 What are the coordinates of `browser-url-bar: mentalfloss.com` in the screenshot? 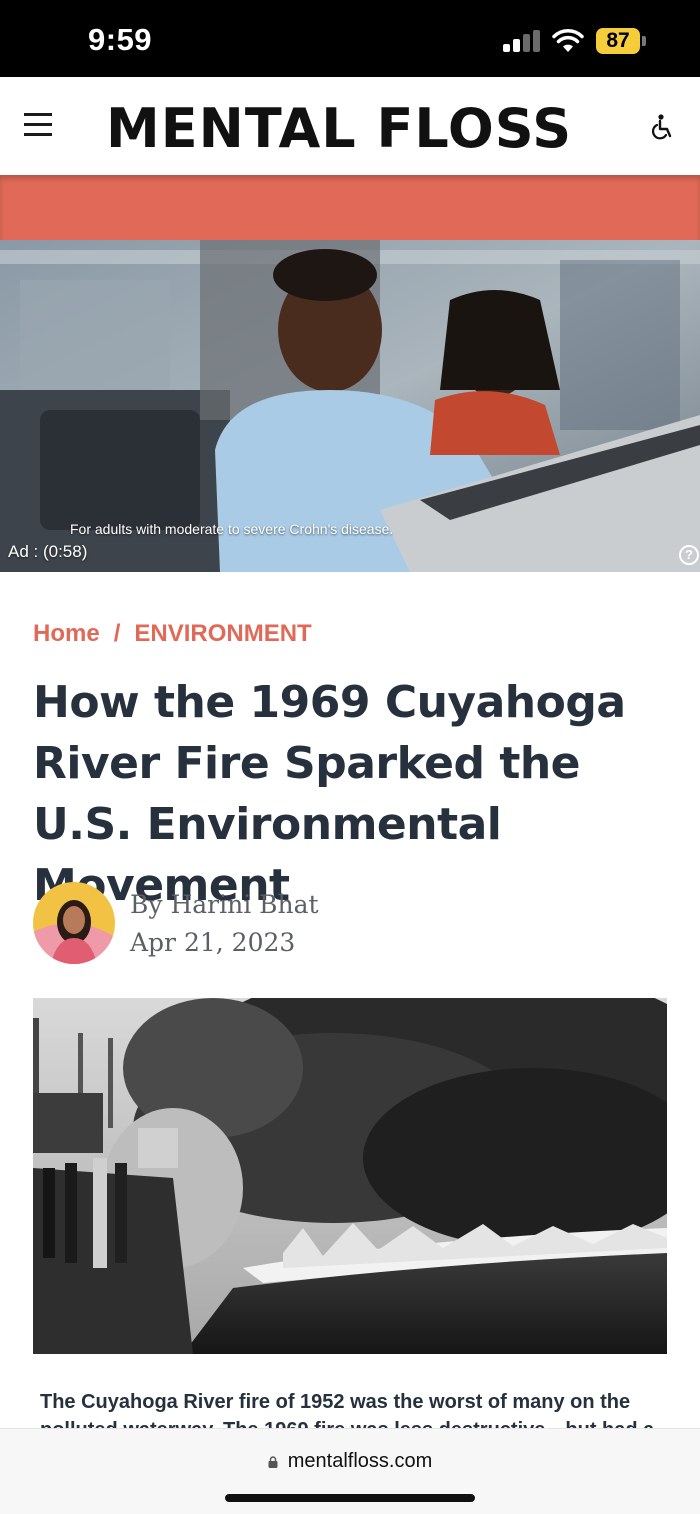 It's located at (350, 1471).